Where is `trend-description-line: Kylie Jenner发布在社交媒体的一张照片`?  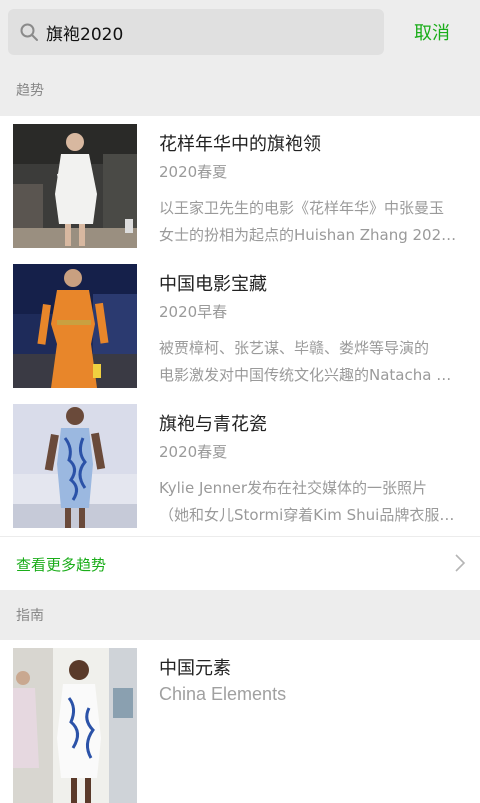 trend-description-line: Kylie Jenner发布在社交媒体的一张照片 is located at coordinates (293, 488).